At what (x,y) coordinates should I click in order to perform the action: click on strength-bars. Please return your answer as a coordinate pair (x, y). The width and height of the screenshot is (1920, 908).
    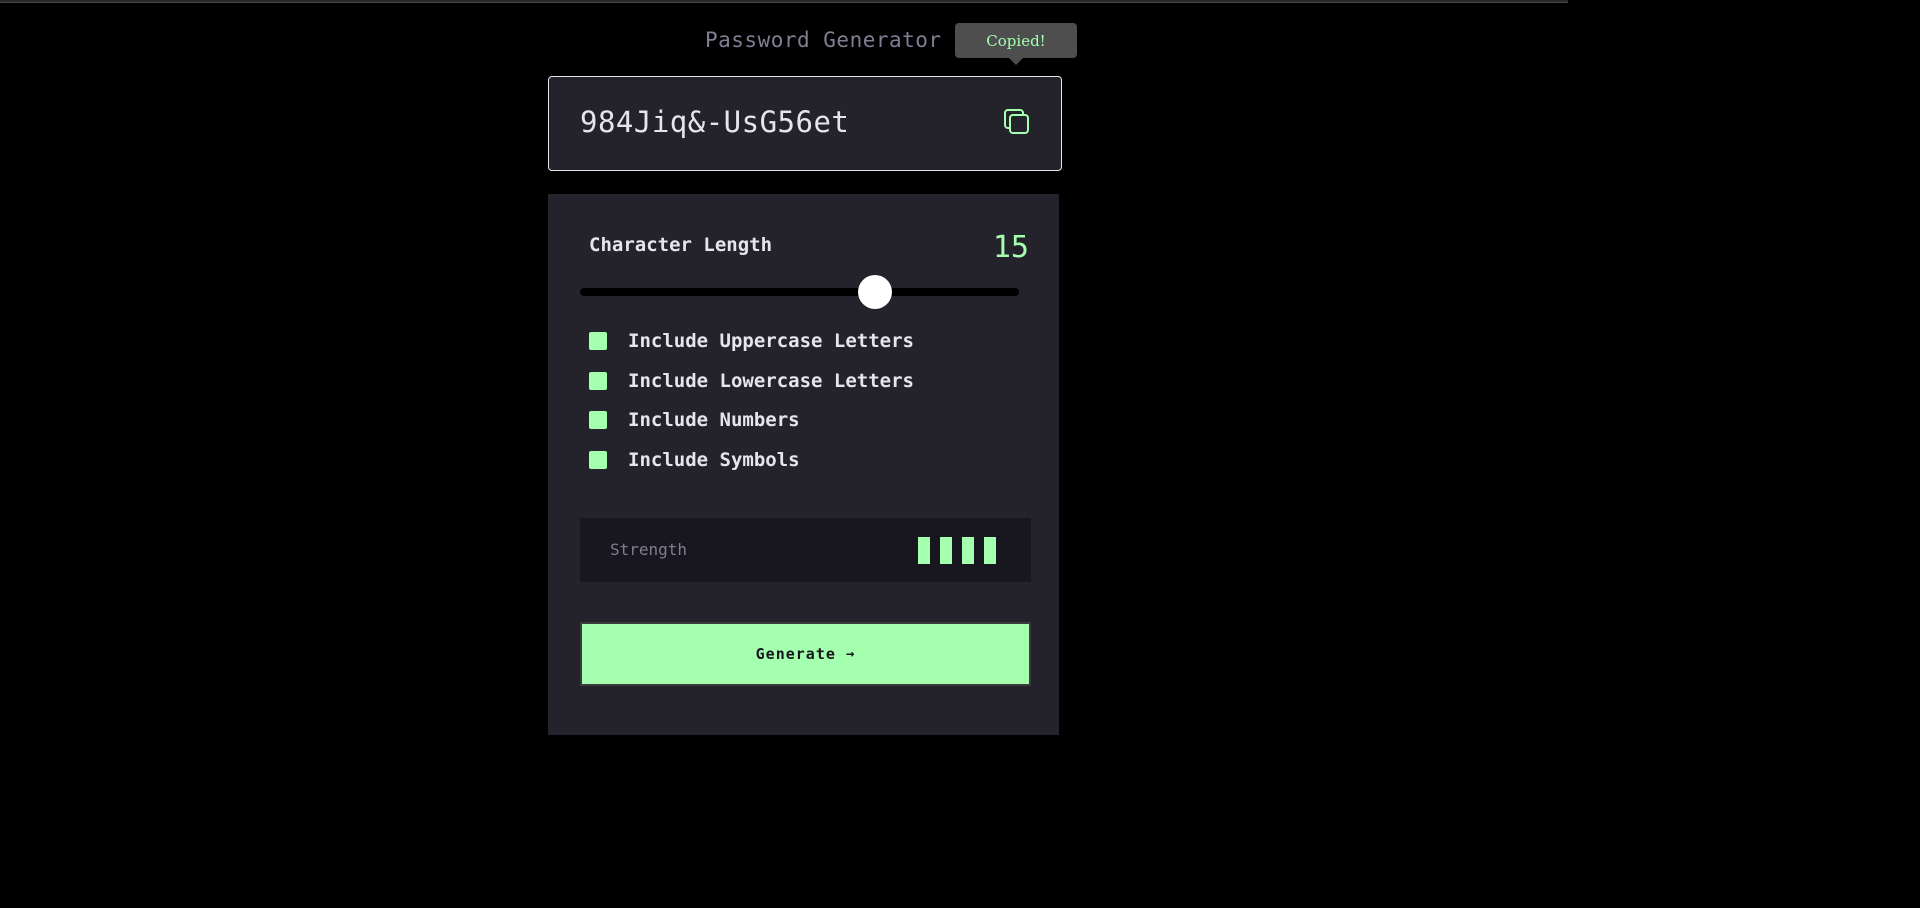
    Looking at the image, I should click on (957, 550).